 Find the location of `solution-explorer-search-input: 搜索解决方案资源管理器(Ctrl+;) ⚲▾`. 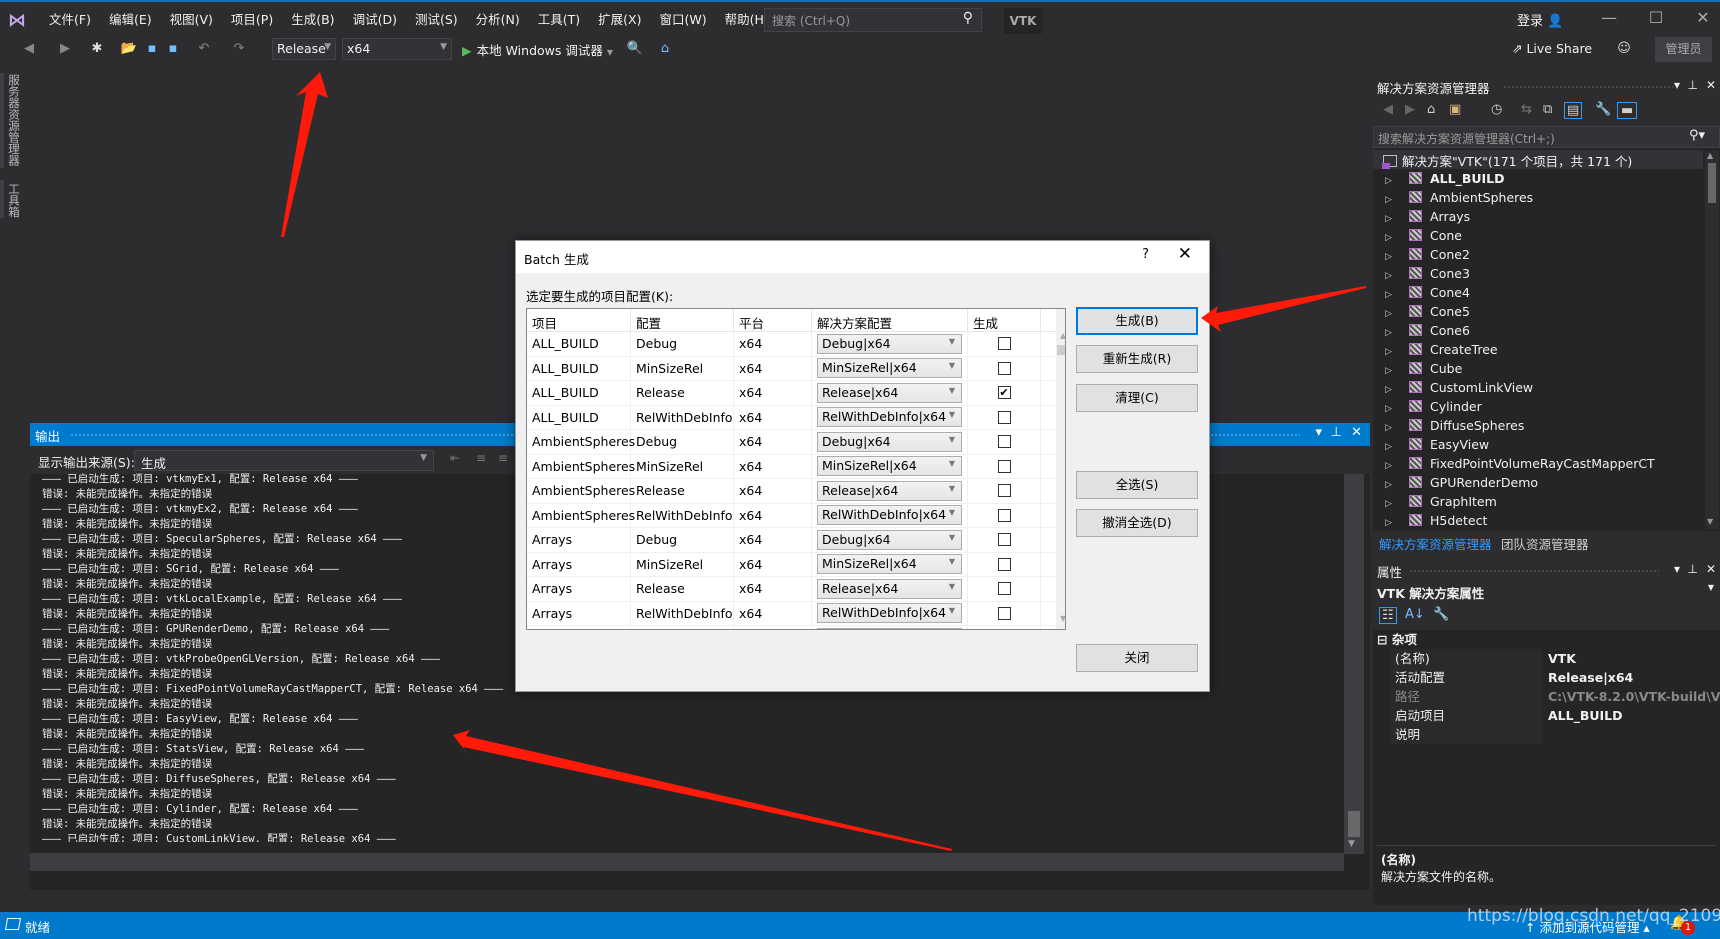

solution-explorer-search-input: 搜索解决方案资源管理器(Ctrl+;) ⚲▾ is located at coordinates (1546, 137).